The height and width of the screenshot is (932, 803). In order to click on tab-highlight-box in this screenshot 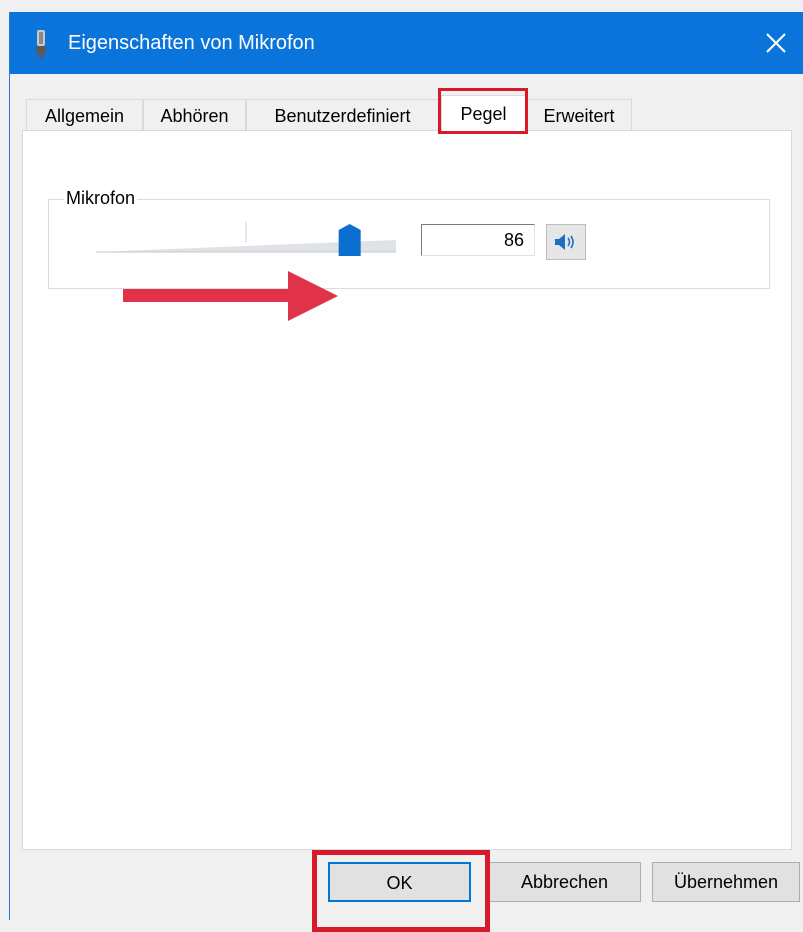, I will do `click(483, 111)`.